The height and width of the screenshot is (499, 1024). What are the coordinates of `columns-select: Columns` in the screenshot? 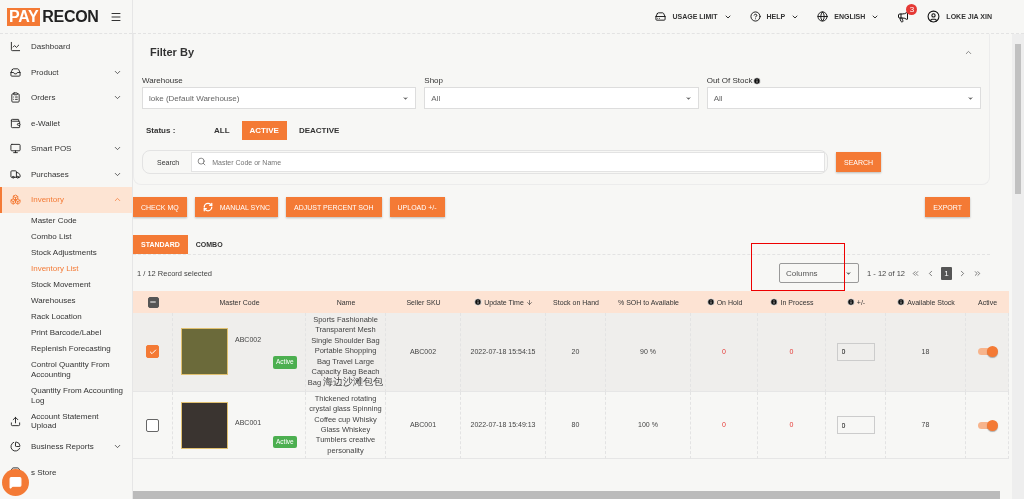 It's located at (819, 273).